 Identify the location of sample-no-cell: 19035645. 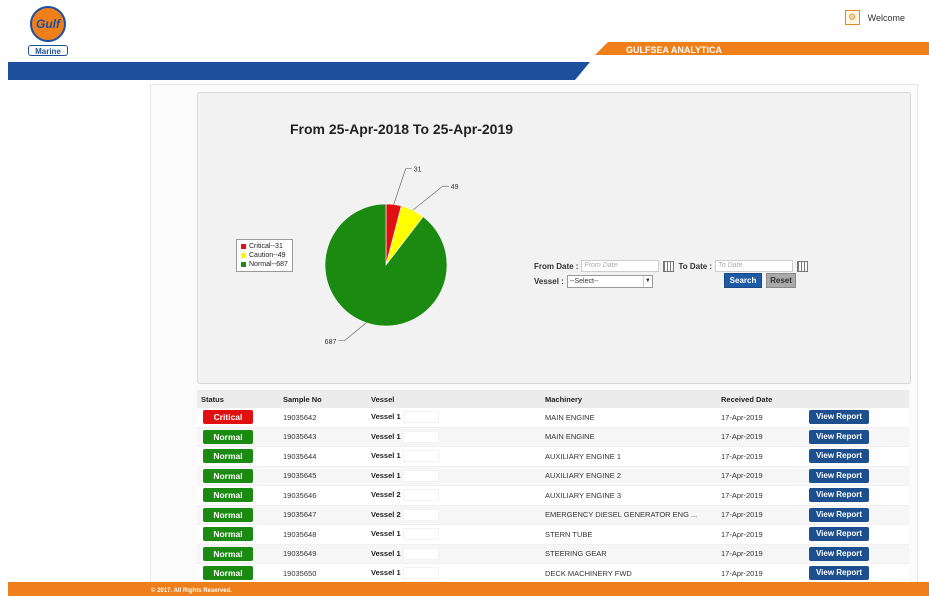
(300, 476).